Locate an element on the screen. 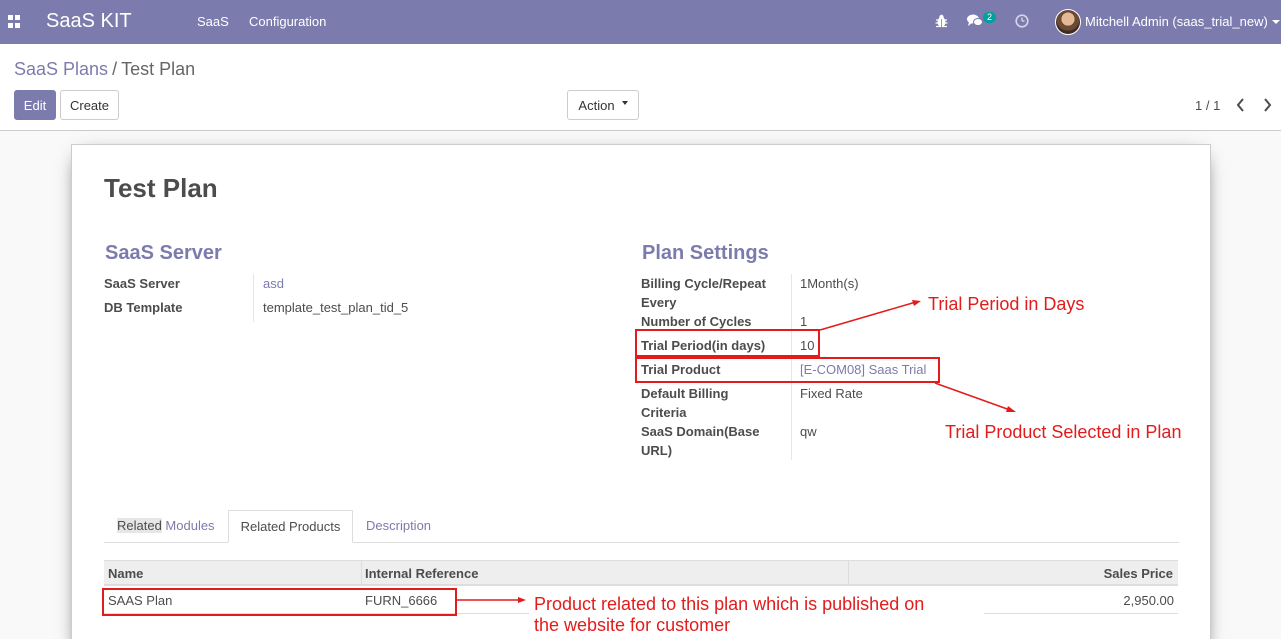 The height and width of the screenshot is (639, 1281). highlight-box-related-product is located at coordinates (279, 602).